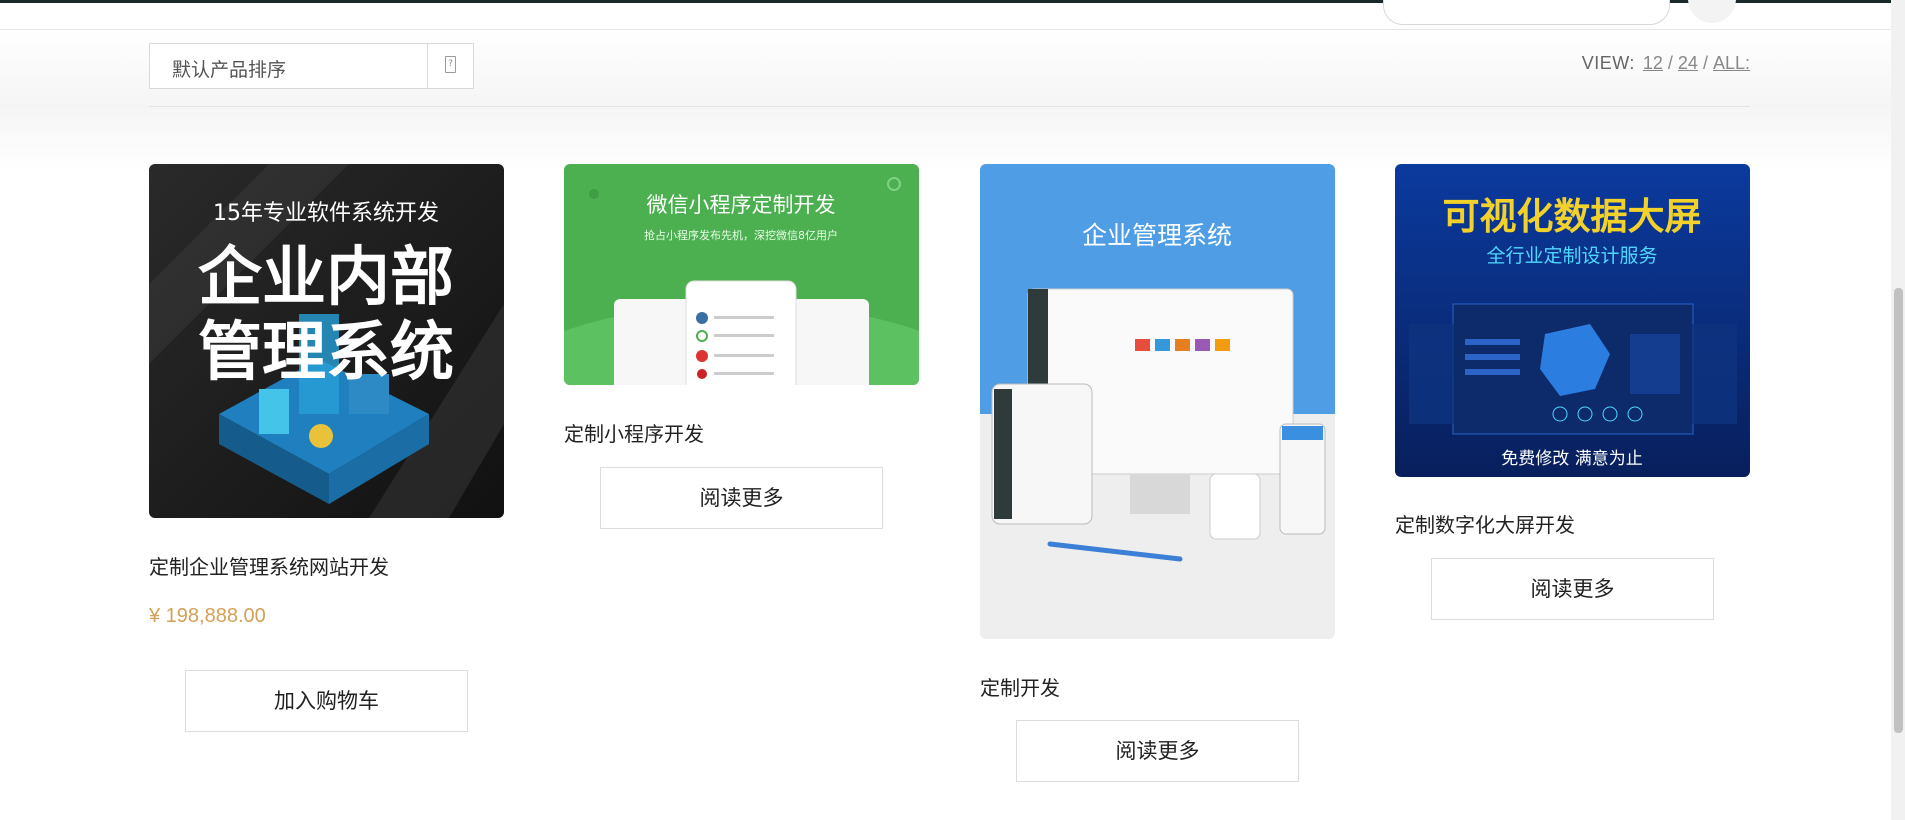 This screenshot has width=1905, height=820. Describe the element at coordinates (1020, 686) in the screenshot. I see `product-title: 定制开发` at that location.